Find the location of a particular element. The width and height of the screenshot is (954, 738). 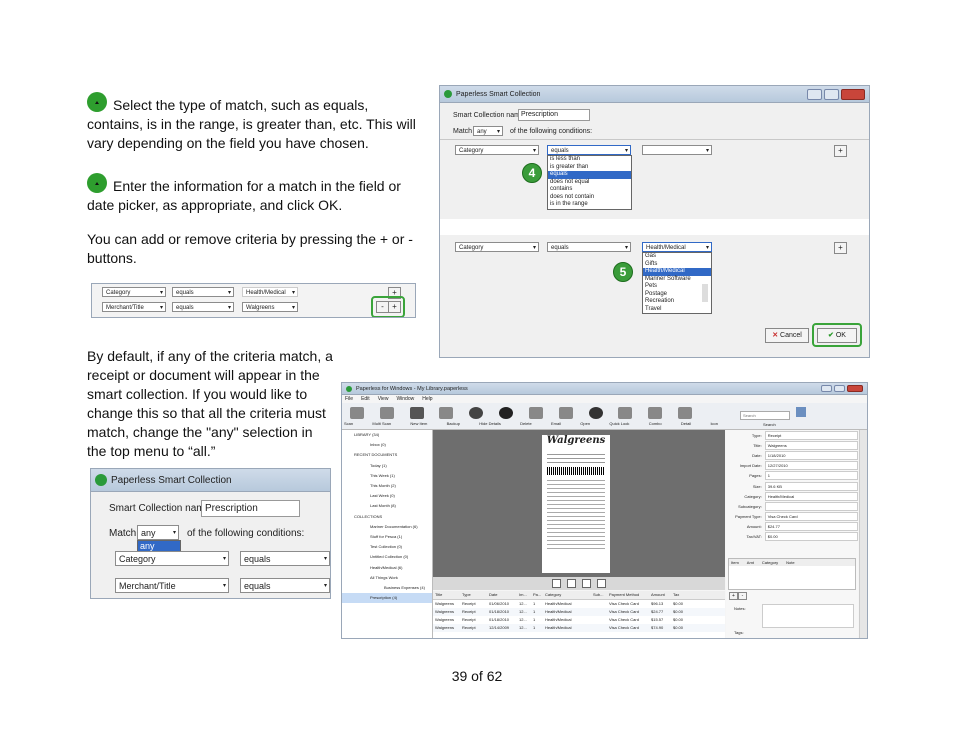

option-any: any is located at coordinates (159, 546).